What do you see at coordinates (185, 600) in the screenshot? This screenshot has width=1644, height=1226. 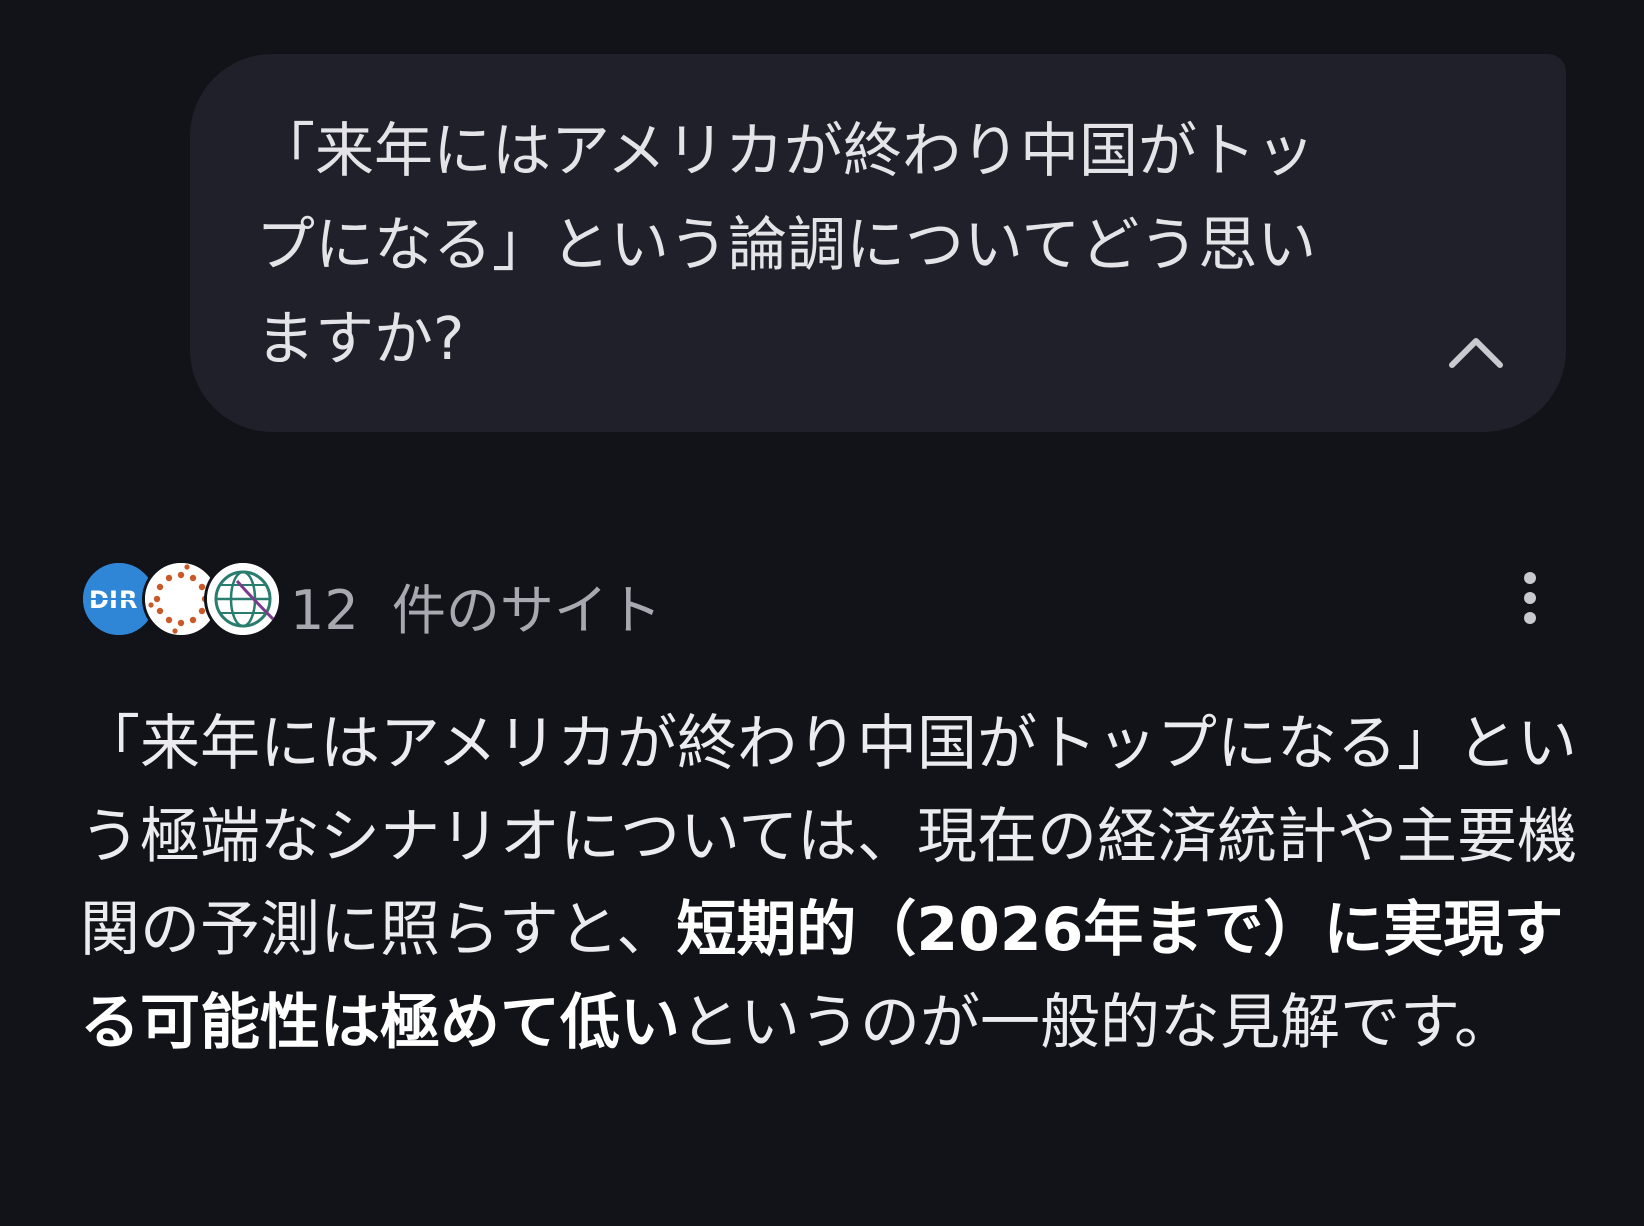 I see `source-favicons: D I R` at bounding box center [185, 600].